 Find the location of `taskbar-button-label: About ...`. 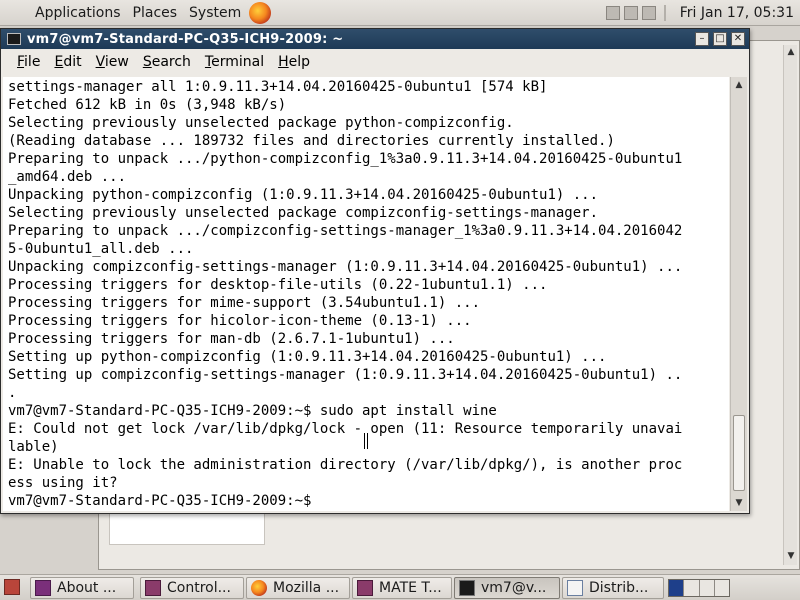

taskbar-button-label: About ... is located at coordinates (87, 588).